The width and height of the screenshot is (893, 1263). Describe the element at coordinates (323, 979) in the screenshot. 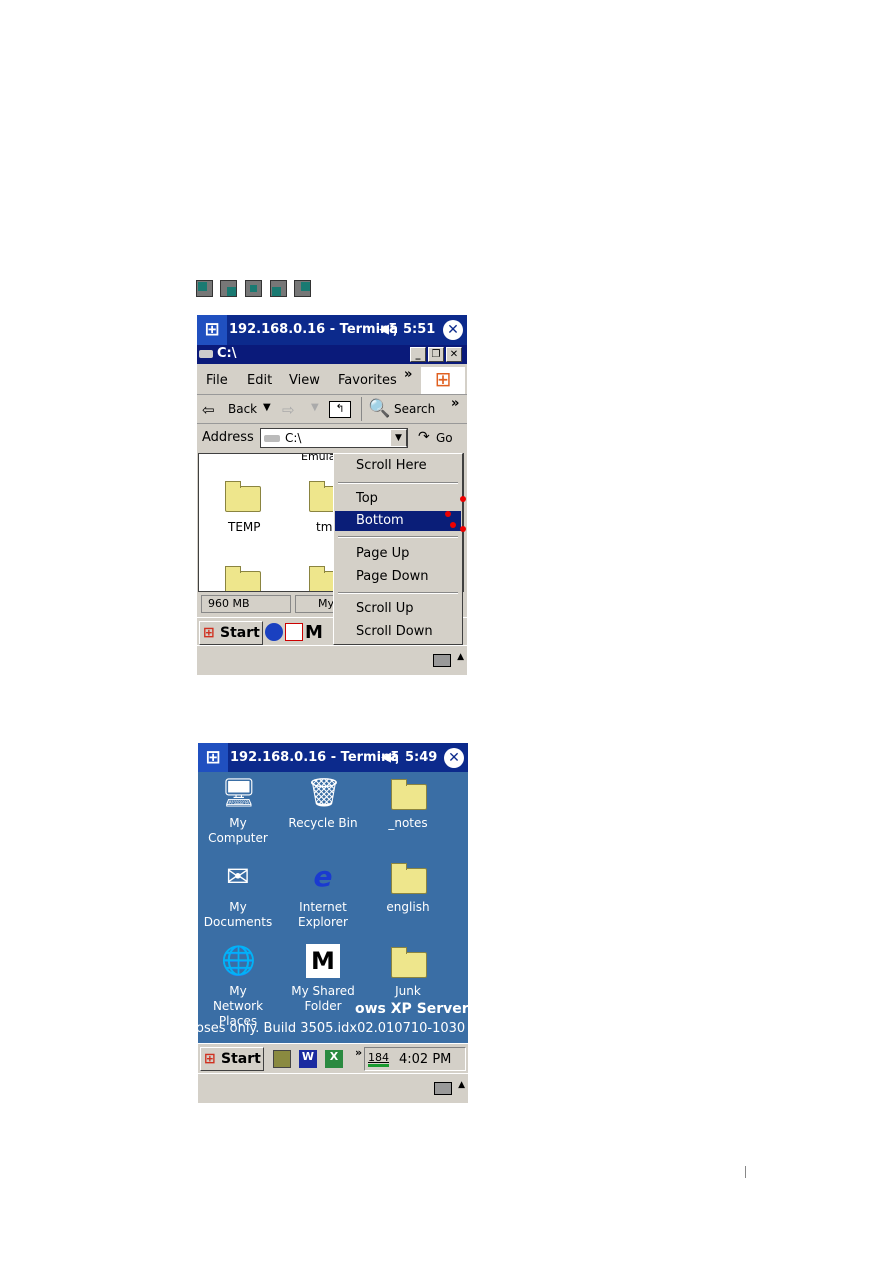

I see `desktop-icon-my-shared-folder: M My Shared Folder` at that location.